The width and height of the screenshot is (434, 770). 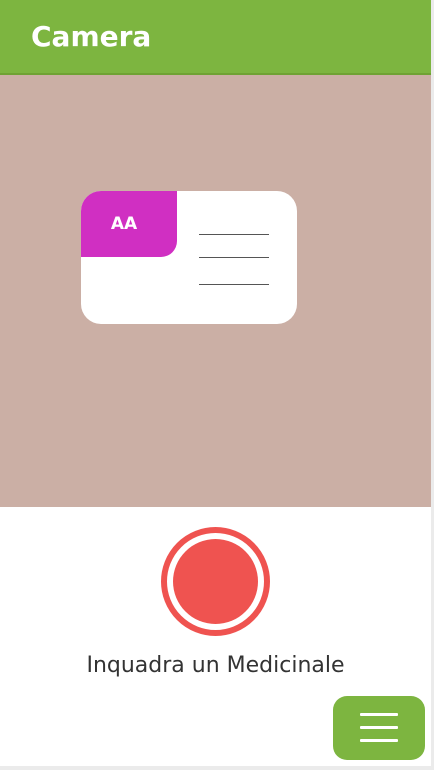 I want to click on app-header: Camera, so click(x=215, y=37).